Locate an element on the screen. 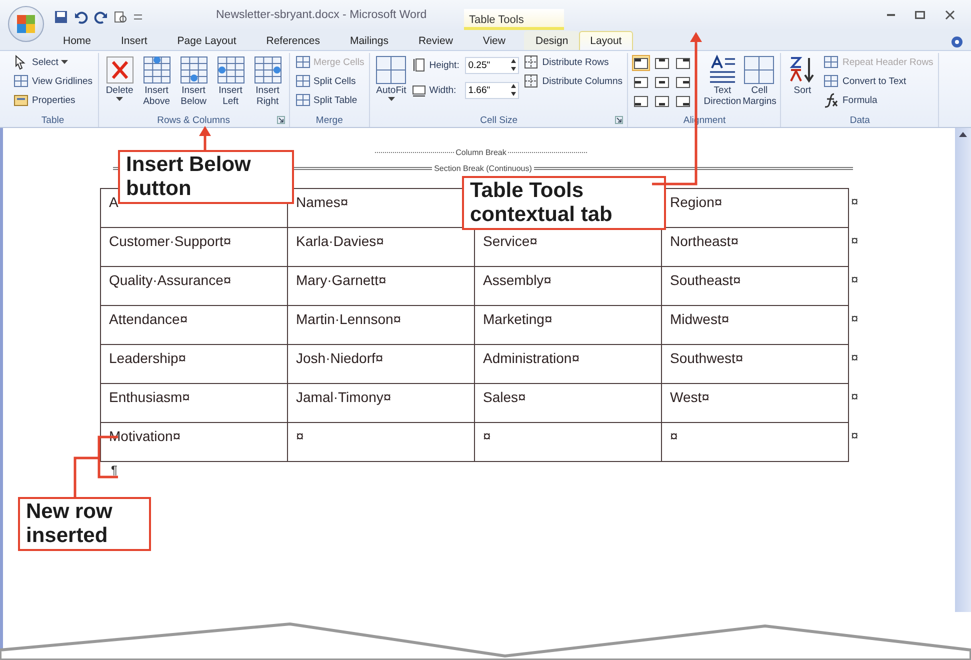 Image resolution: width=971 pixels, height=660 pixels. ribbon-tab: Home is located at coordinates (77, 40).